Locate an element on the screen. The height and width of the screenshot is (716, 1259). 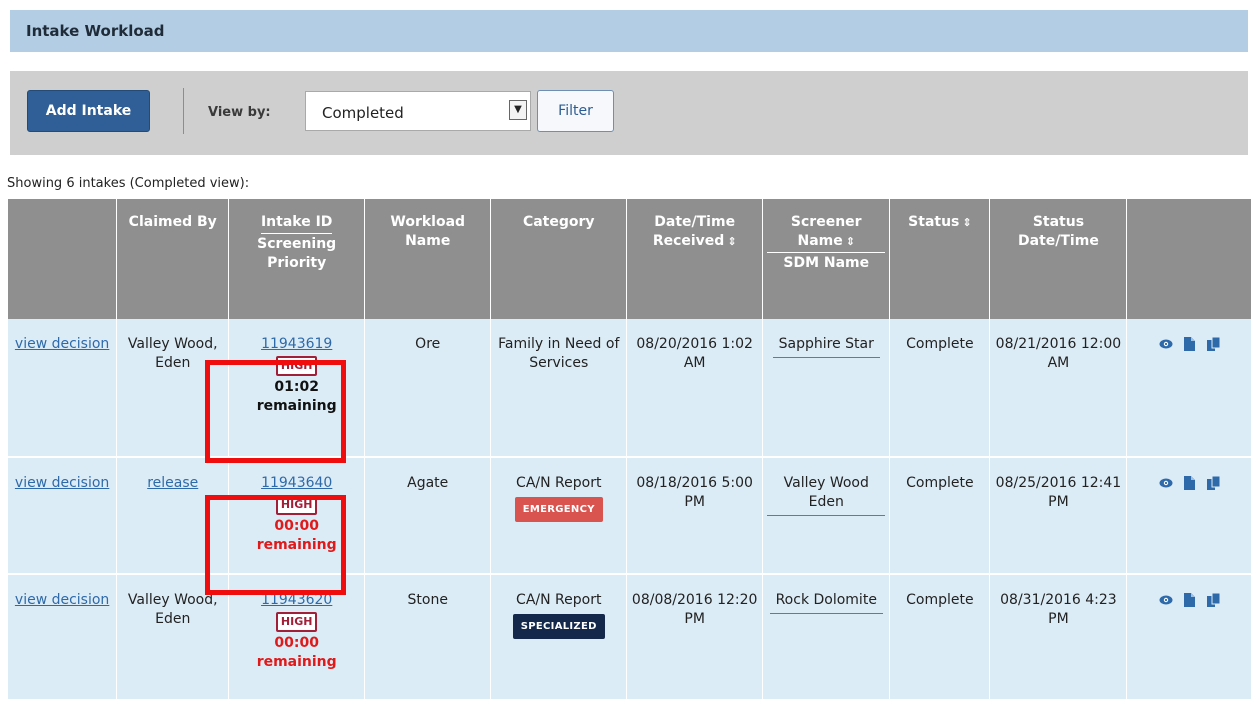
col-status-label: Status is located at coordinates (934, 222).